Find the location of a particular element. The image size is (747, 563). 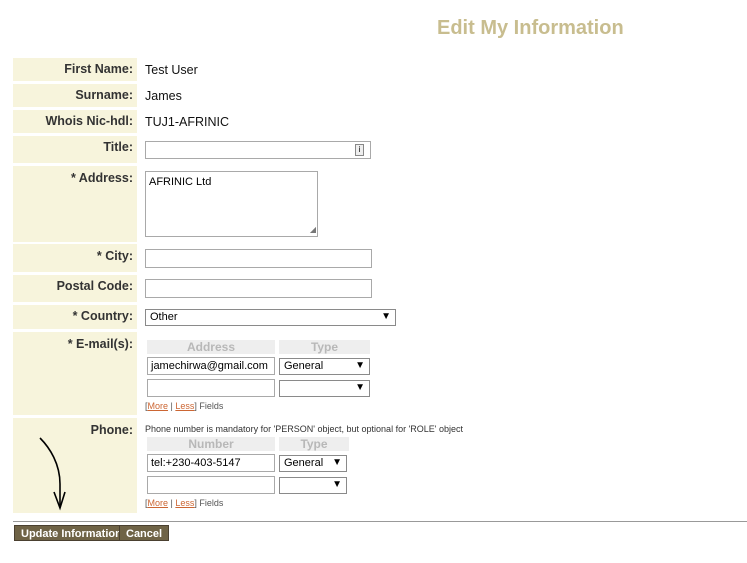

label-text: Whois Nic-hdl: is located at coordinates (89, 121).